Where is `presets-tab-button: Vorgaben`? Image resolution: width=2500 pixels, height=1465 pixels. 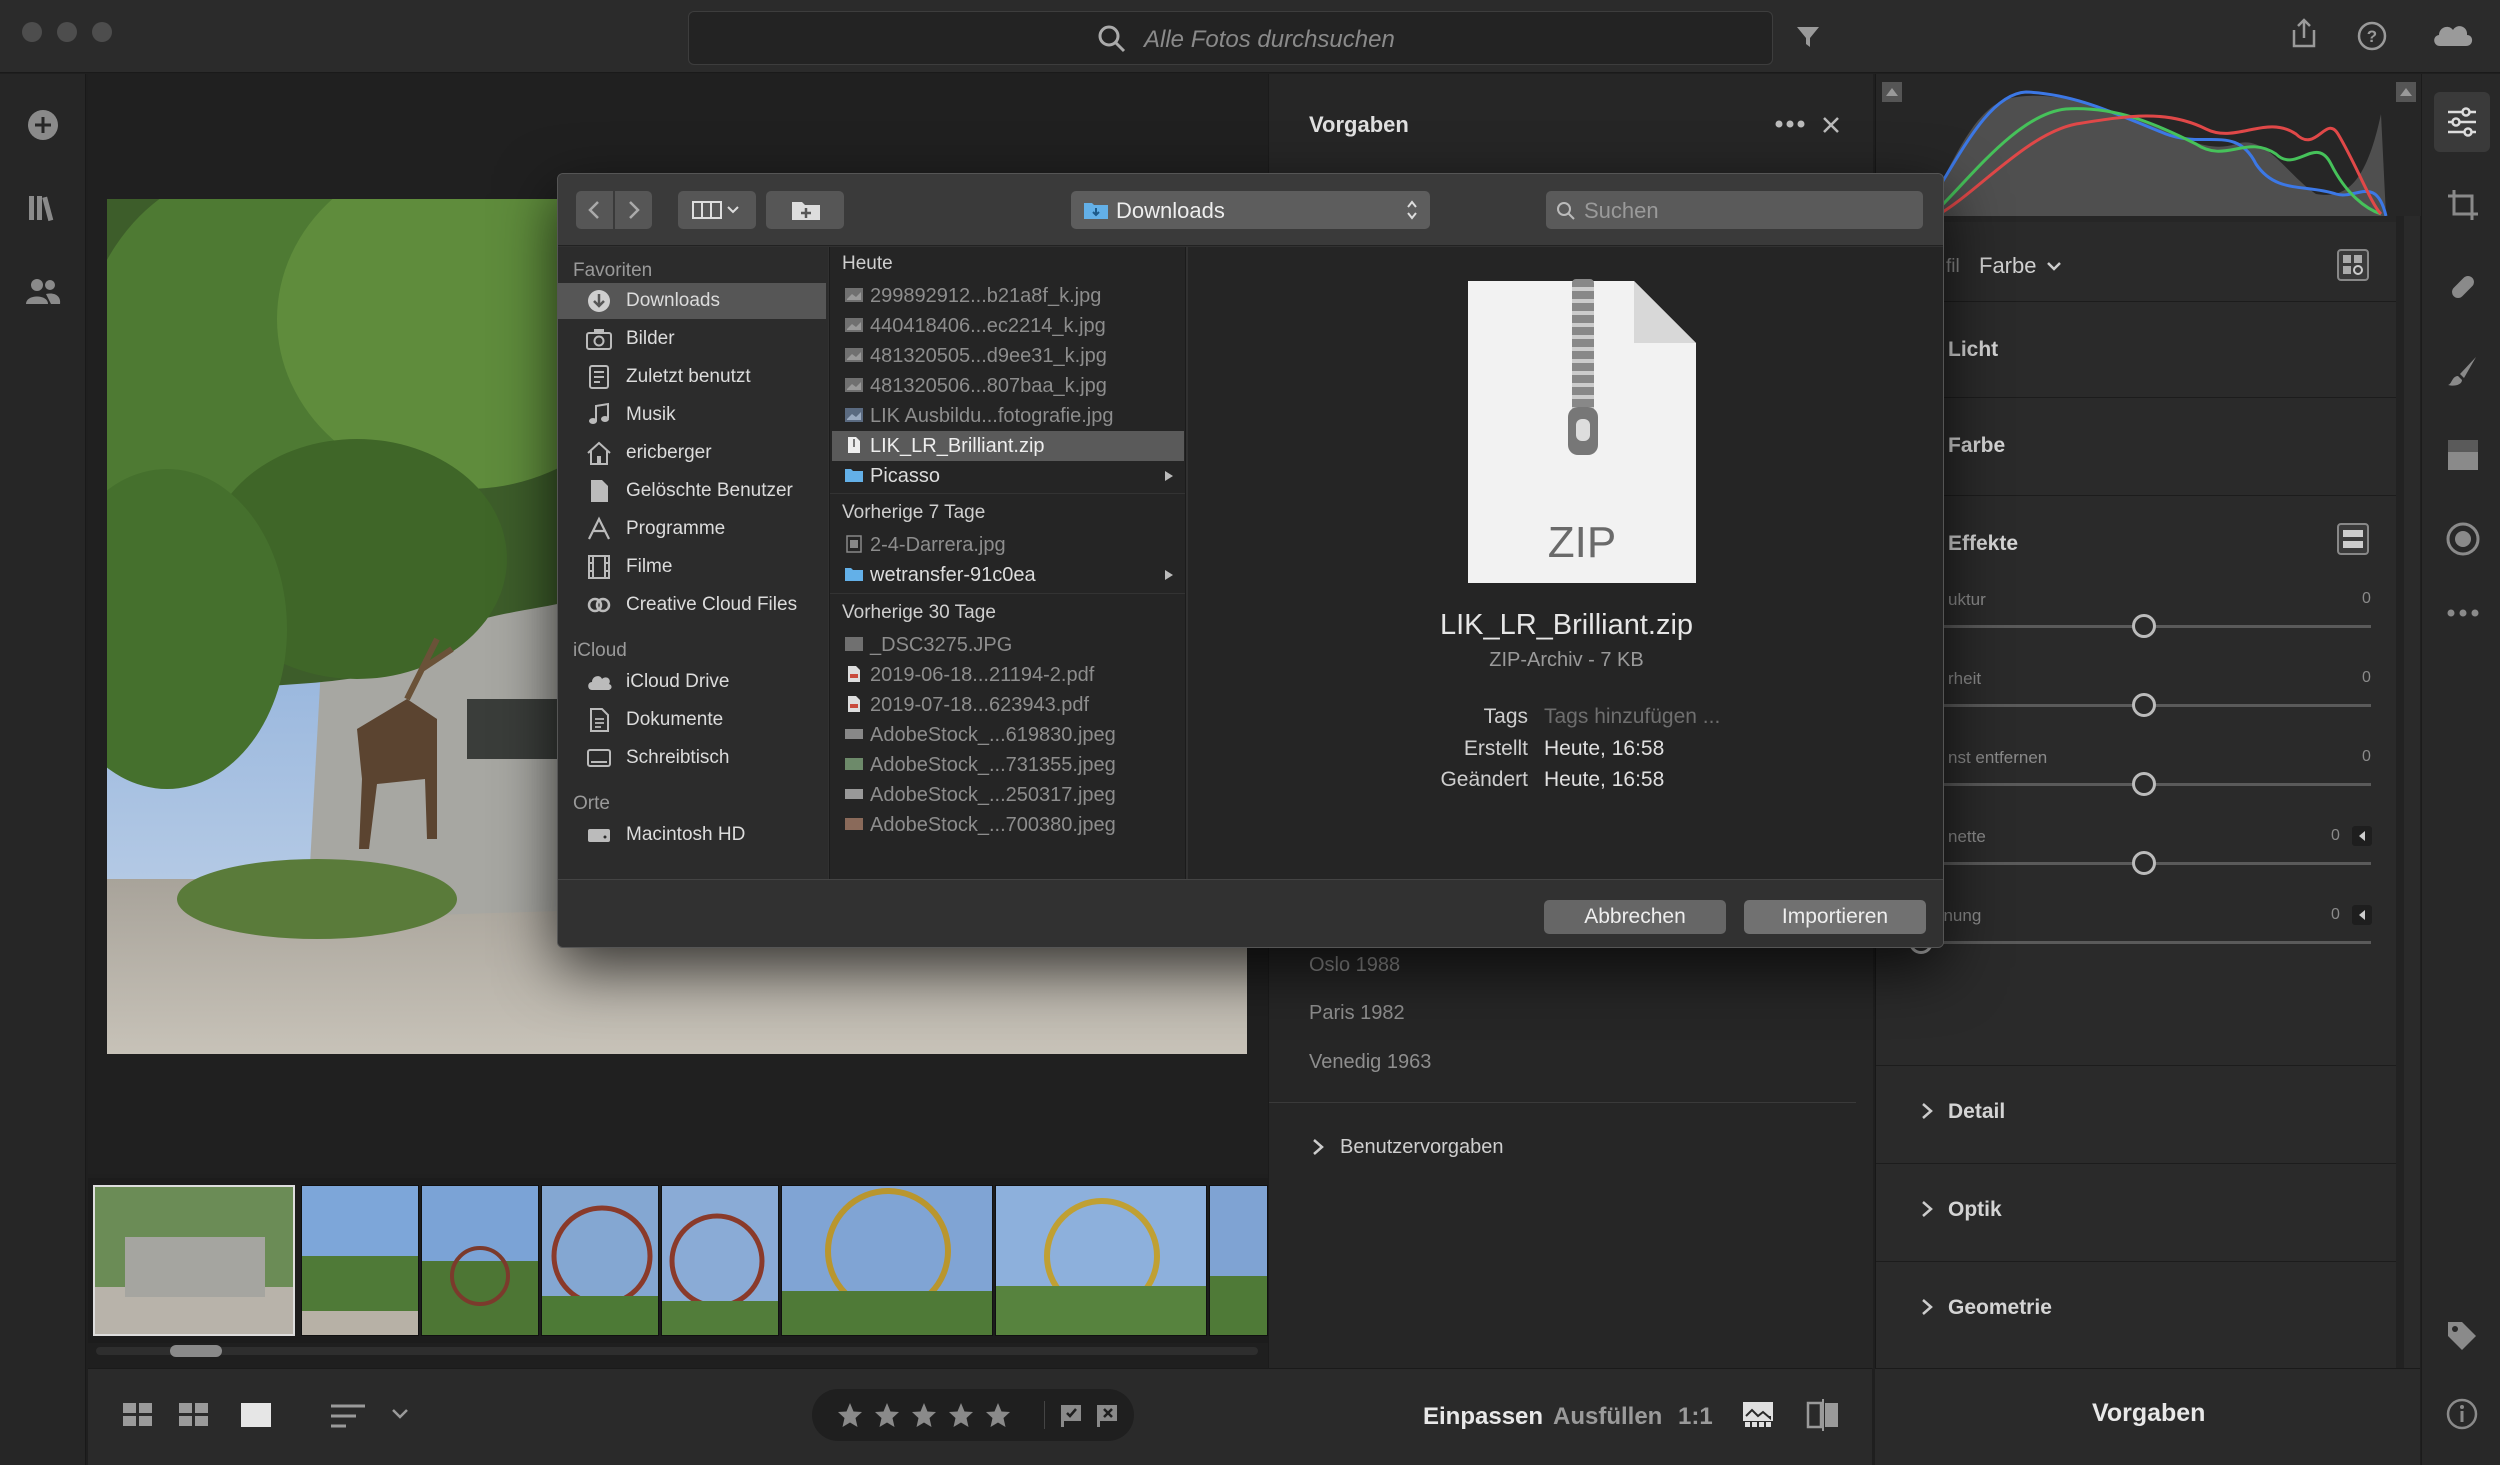 presets-tab-button: Vorgaben is located at coordinates (2148, 1413).